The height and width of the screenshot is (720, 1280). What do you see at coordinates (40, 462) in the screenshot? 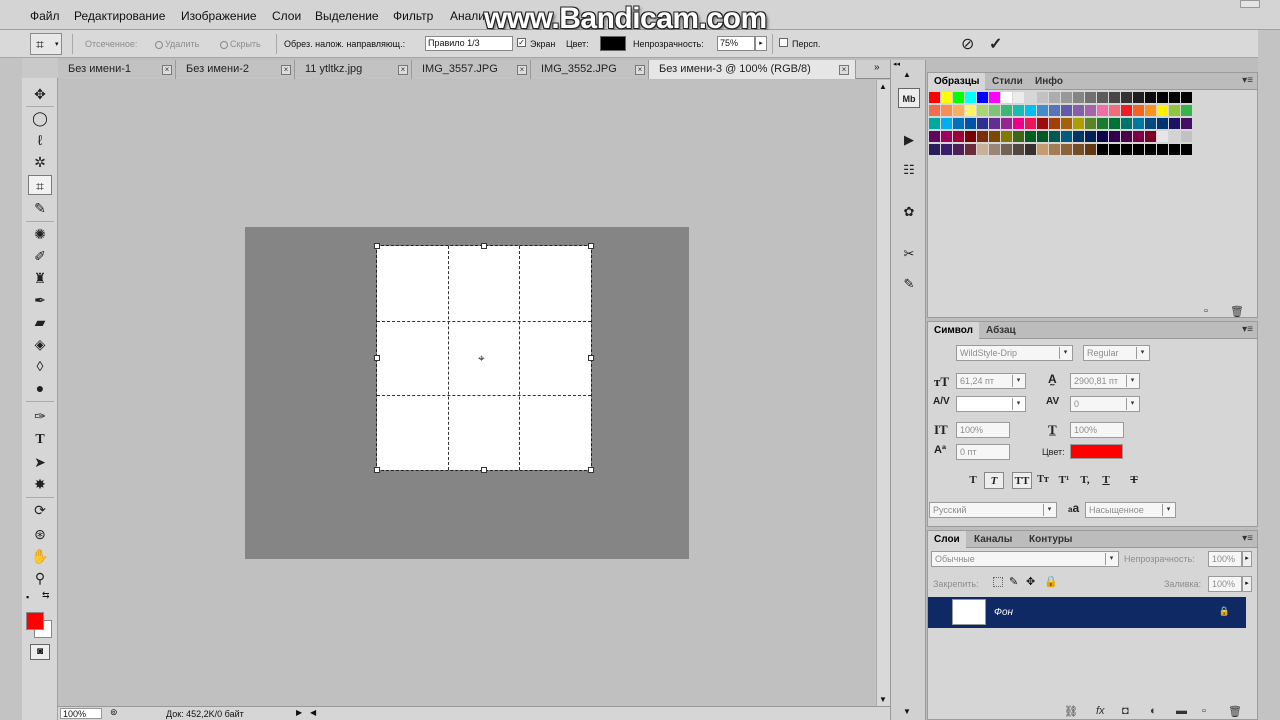
I see `path-selection-tool-icon: ➤` at bounding box center [40, 462].